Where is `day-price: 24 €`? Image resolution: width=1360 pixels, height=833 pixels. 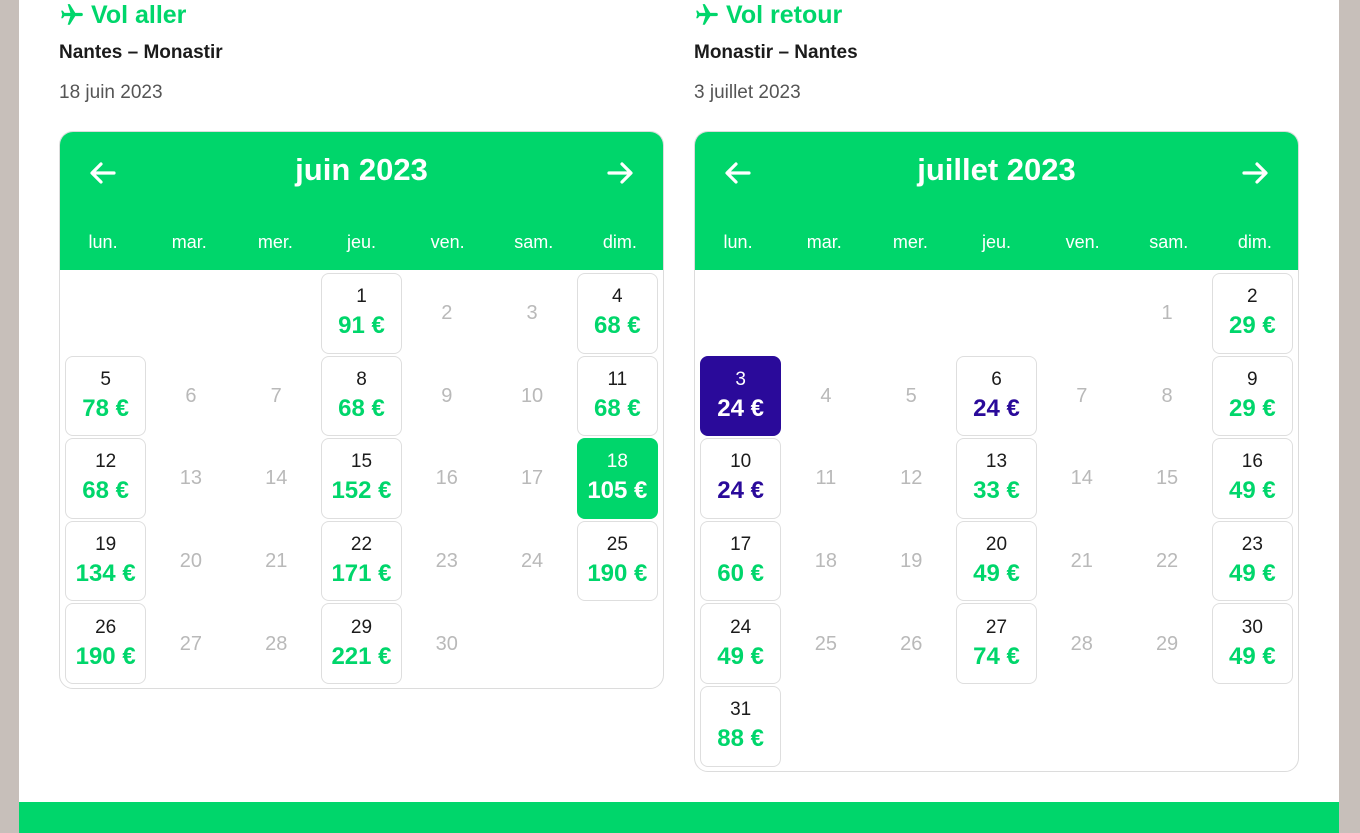
day-price: 24 € is located at coordinates (740, 408).